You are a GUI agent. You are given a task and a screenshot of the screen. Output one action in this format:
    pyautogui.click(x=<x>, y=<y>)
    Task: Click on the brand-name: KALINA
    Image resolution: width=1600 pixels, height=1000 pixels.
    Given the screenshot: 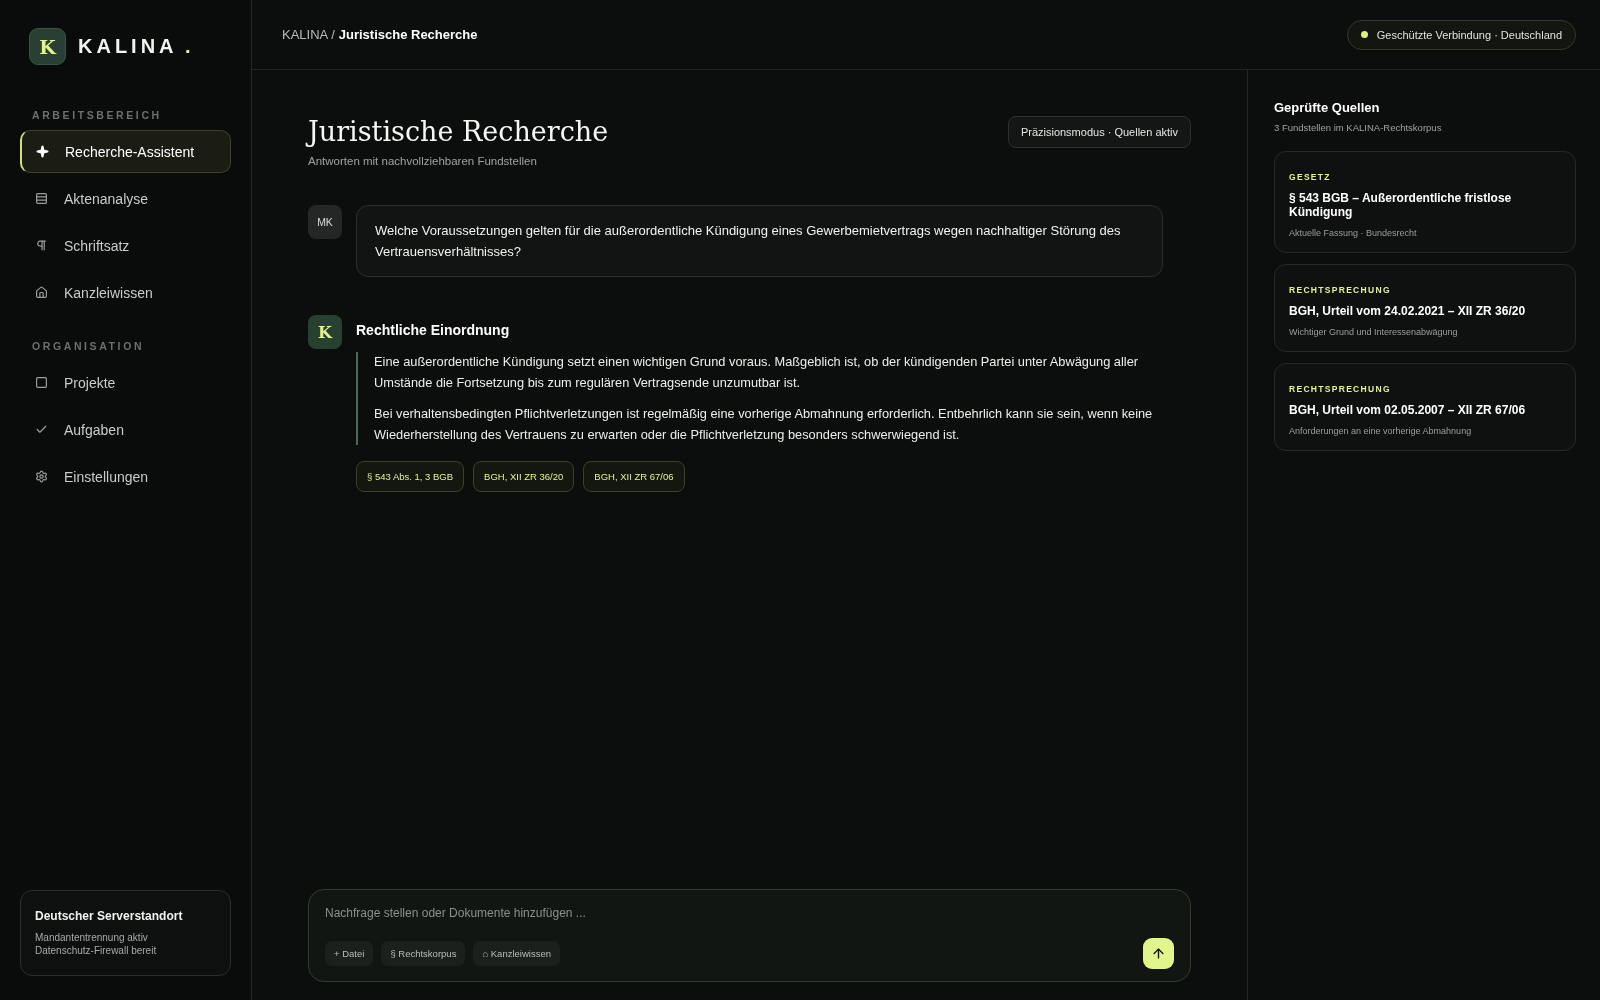 What is the action you would take?
    pyautogui.click(x=128, y=46)
    